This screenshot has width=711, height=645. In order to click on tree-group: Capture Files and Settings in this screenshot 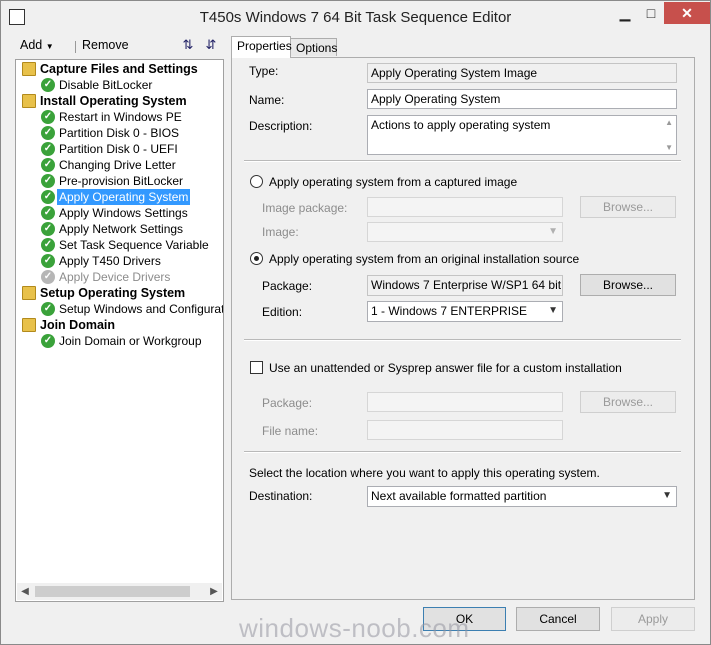, I will do `click(118, 69)`.